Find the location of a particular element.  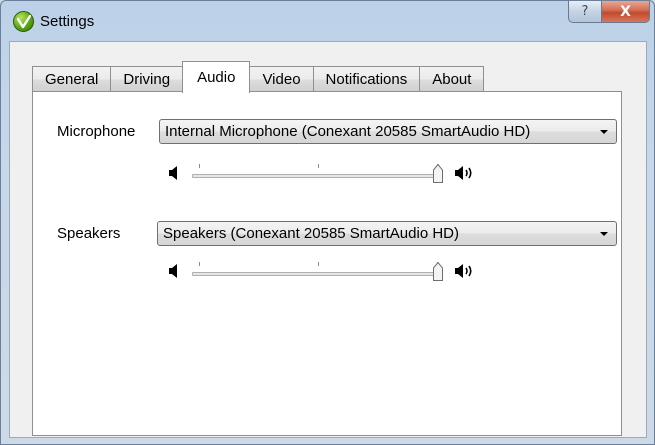

close-button: X is located at coordinates (626, 12).